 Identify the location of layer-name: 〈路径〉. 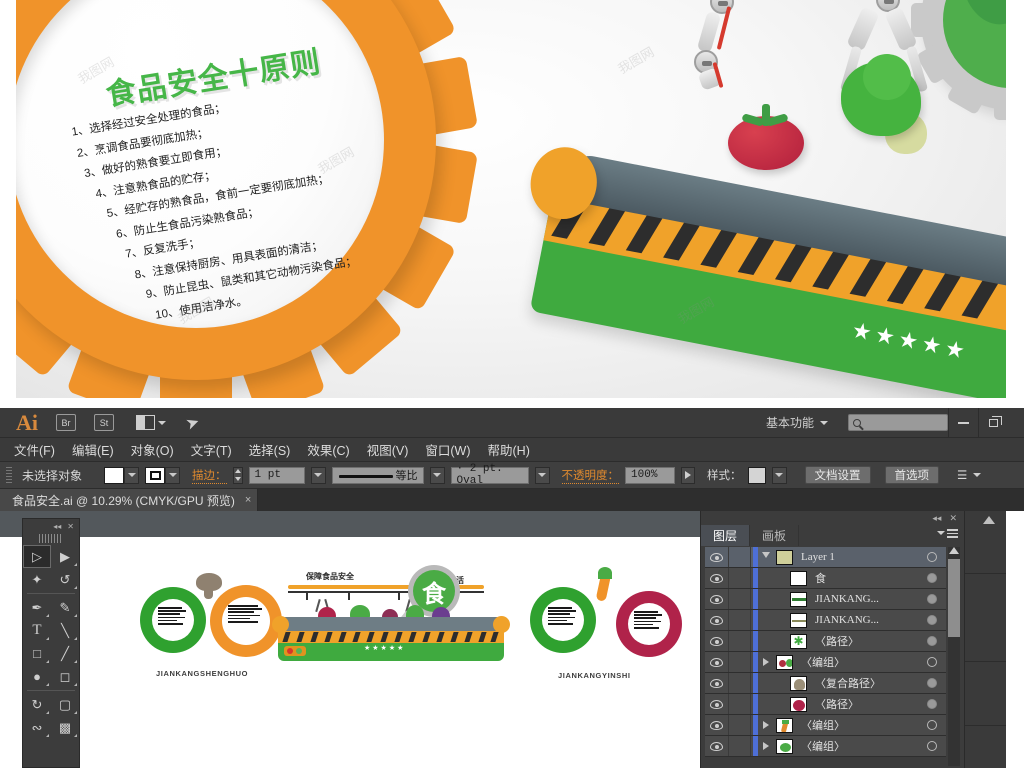
(862, 704).